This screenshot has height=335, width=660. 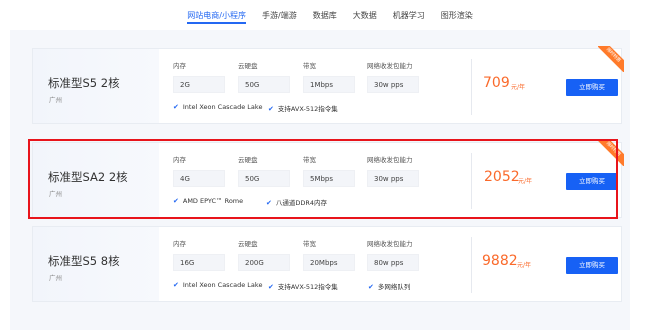 I want to click on price: 2052, so click(x=502, y=177).